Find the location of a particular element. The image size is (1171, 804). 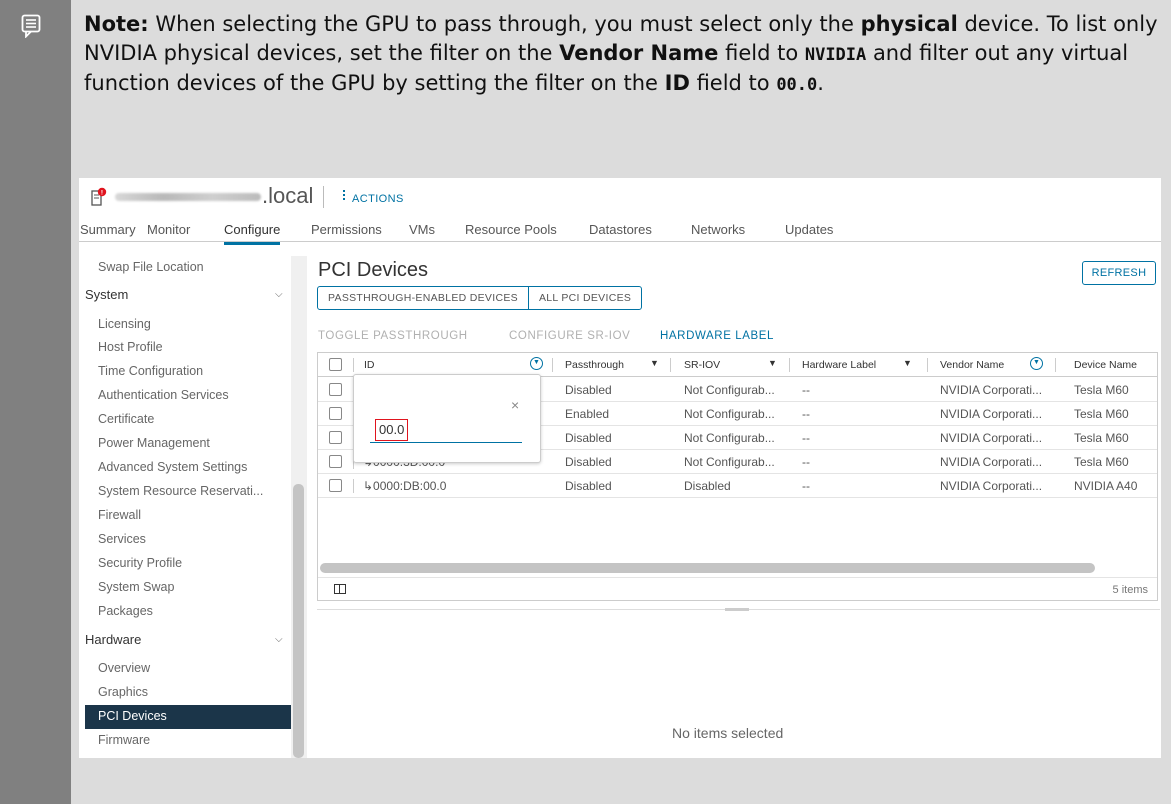

sidebar-scrollbar-thumb is located at coordinates (298, 621).